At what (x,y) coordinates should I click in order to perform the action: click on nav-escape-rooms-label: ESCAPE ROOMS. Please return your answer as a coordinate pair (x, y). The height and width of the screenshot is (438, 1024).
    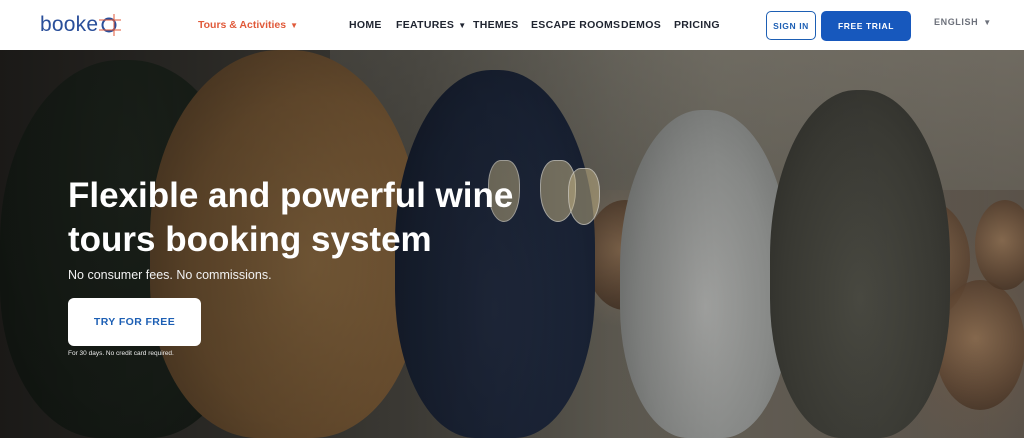
    Looking at the image, I should click on (576, 25).